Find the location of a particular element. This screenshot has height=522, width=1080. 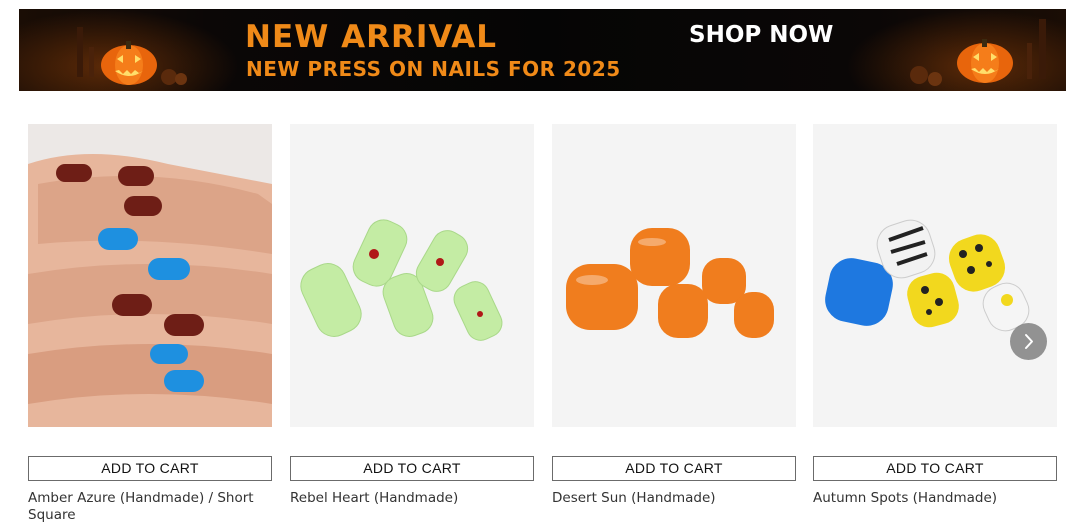

green-nails-image is located at coordinates (401, 280).